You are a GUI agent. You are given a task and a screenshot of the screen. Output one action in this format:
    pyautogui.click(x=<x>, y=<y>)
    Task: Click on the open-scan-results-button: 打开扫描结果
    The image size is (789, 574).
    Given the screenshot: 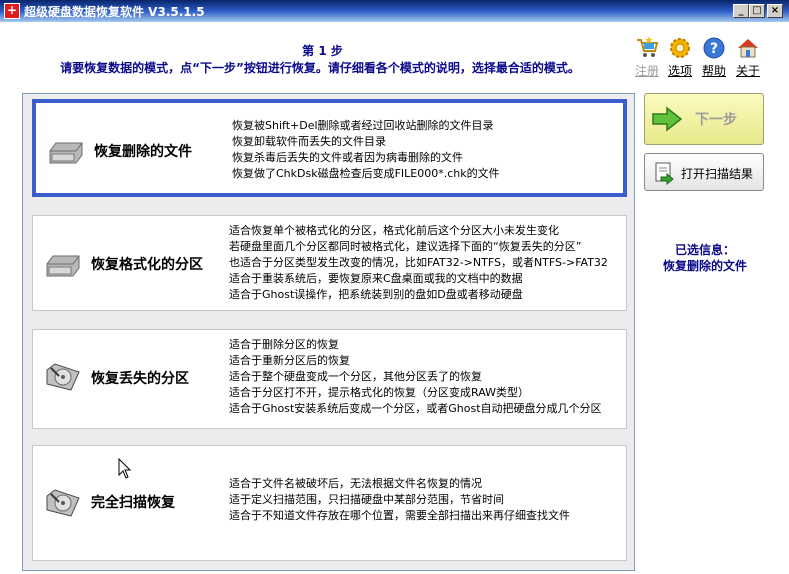 What is the action you would take?
    pyautogui.click(x=704, y=172)
    